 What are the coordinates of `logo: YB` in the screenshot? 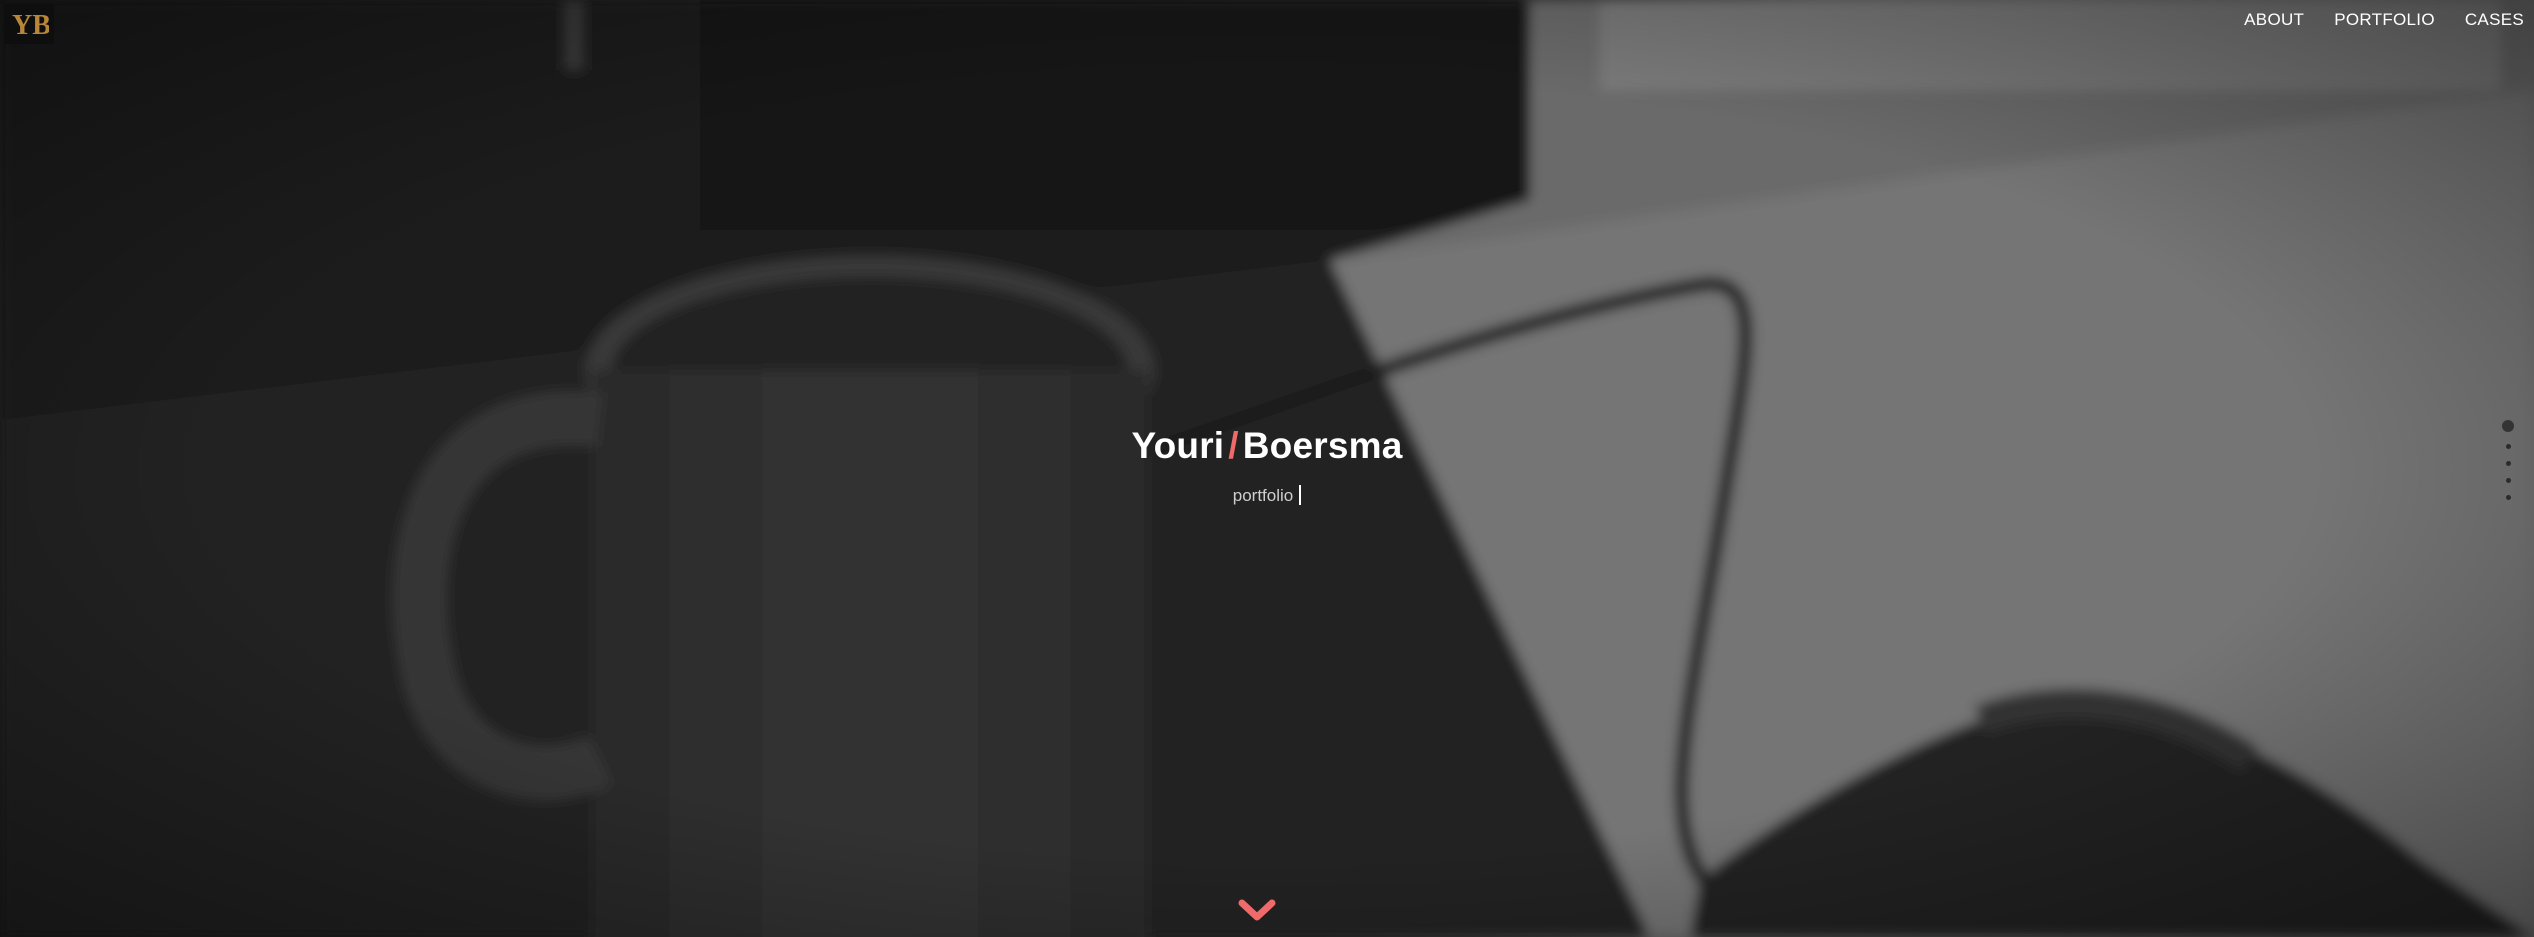 It's located at (29, 24).